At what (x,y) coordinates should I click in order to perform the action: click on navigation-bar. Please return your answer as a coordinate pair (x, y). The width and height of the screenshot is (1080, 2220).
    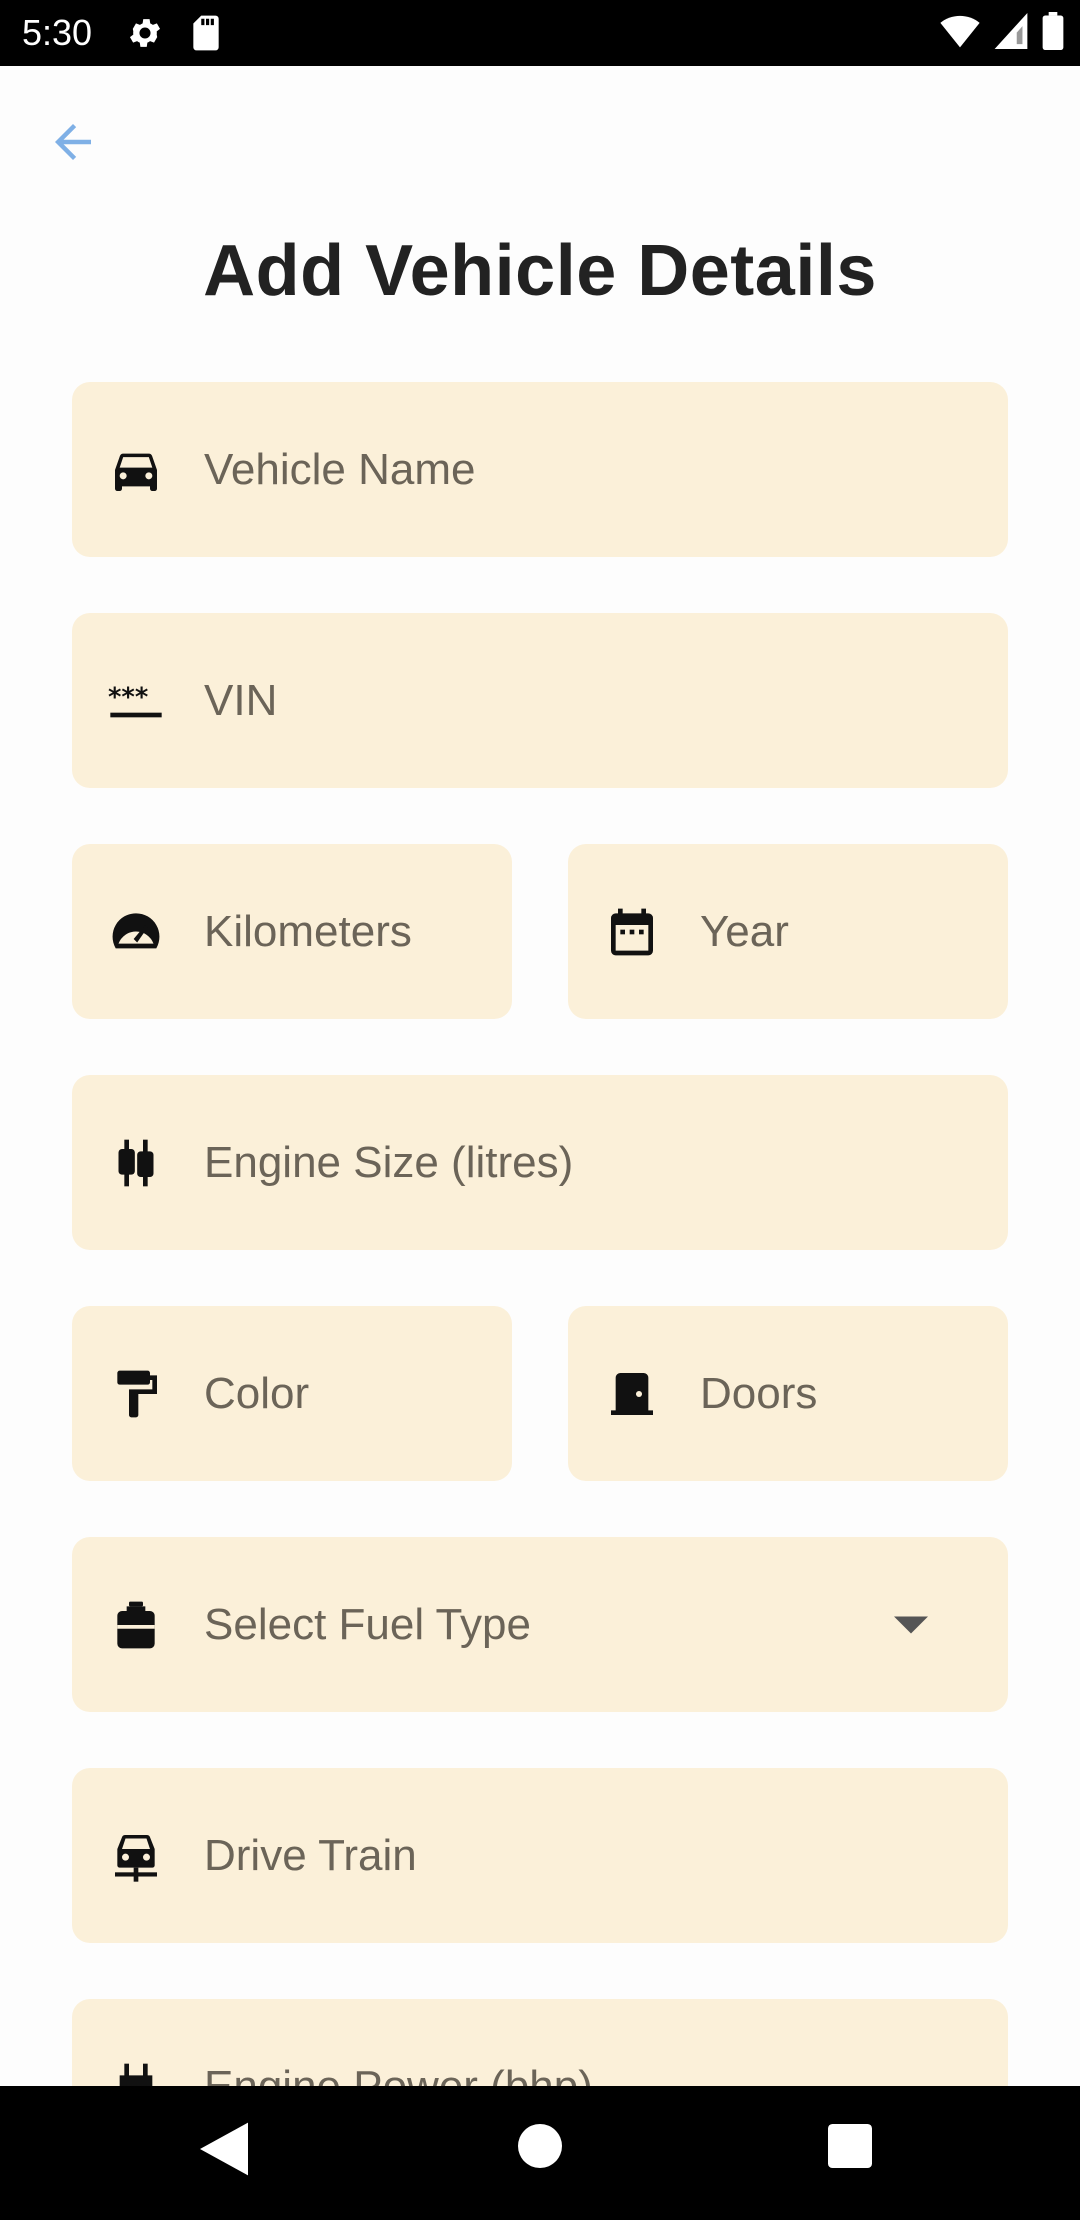
    Looking at the image, I should click on (540, 2153).